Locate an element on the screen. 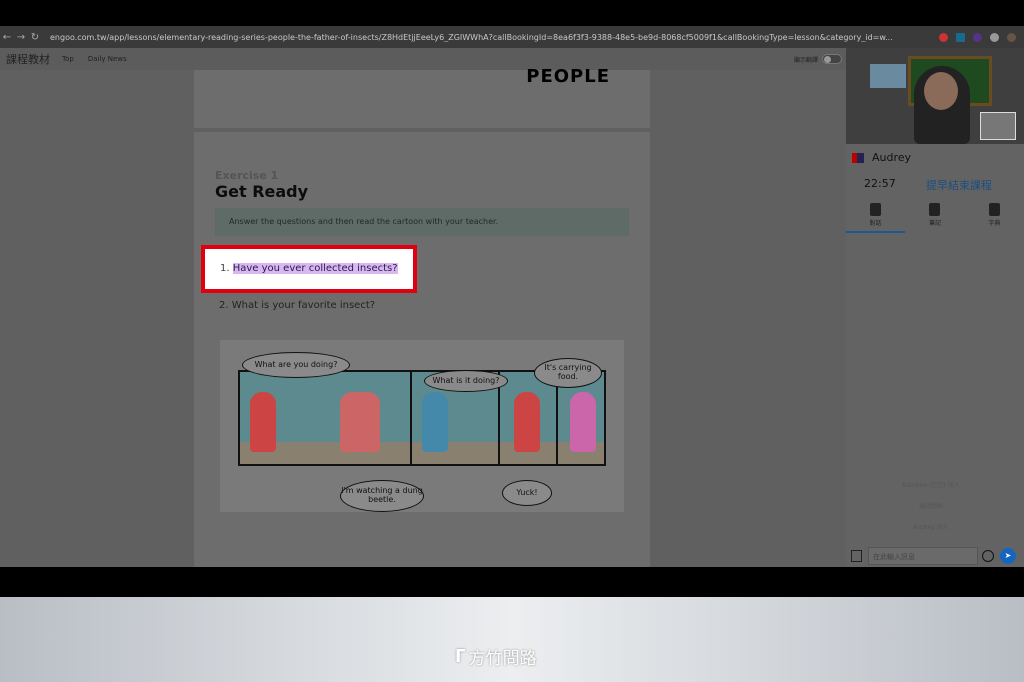 This screenshot has width=1024, height=682. tutor-name: Audrey is located at coordinates (892, 157).